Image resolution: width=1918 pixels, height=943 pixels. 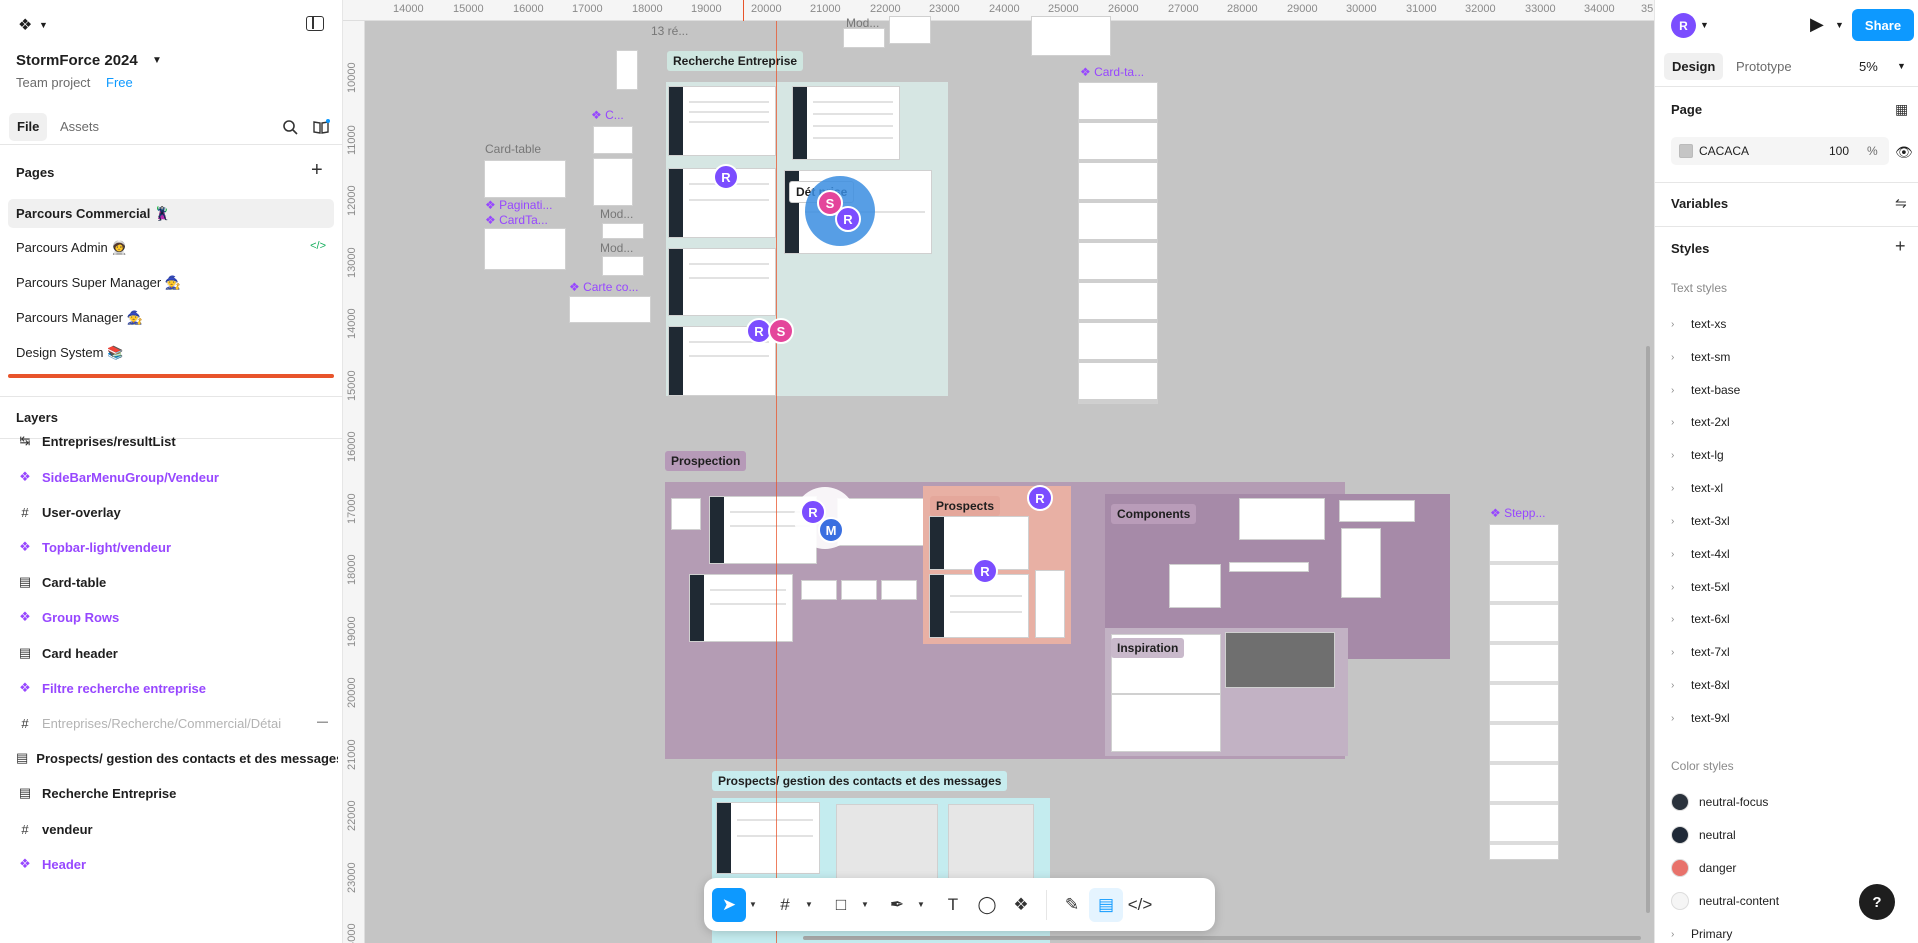 What do you see at coordinates (177, 864) in the screenshot?
I see `layer-item: ❖ Header` at bounding box center [177, 864].